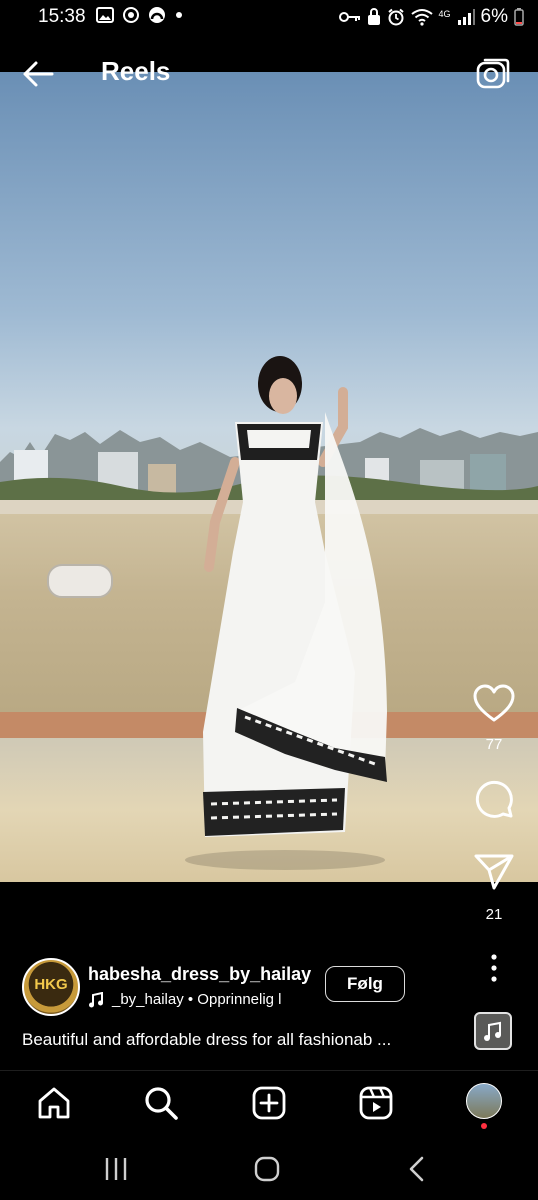 This screenshot has width=538, height=1200. I want to click on audio-info: _by_hailay • Opprinnelig l, so click(185, 999).